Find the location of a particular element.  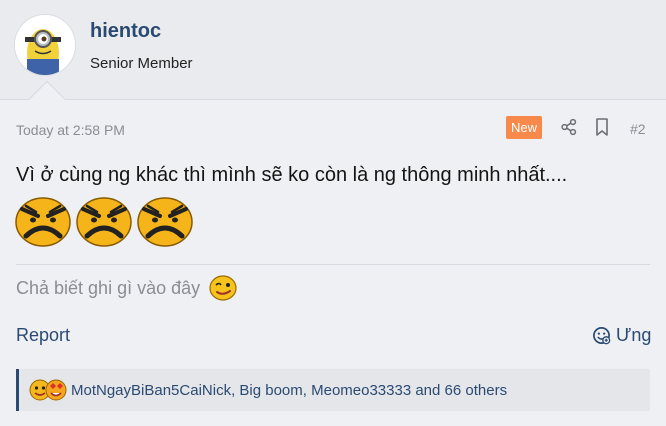

signature-text: Chả biết ghi gì vào đây is located at coordinates (108, 288).